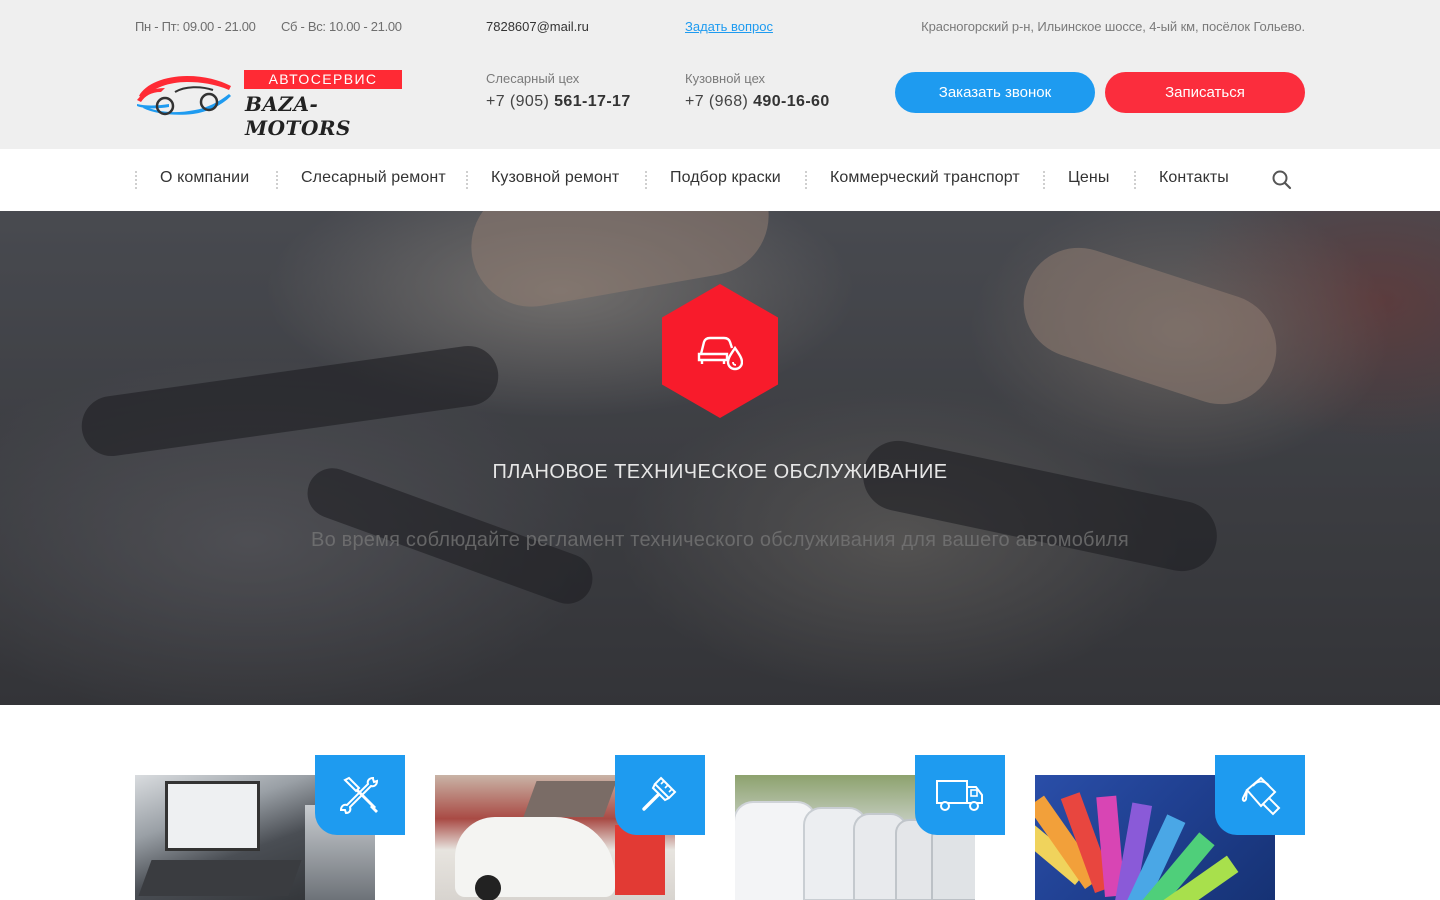 The width and height of the screenshot is (1440, 900). Describe the element at coordinates (995, 92) in the screenshot. I see `order-call-button: Заказать звонок` at that location.